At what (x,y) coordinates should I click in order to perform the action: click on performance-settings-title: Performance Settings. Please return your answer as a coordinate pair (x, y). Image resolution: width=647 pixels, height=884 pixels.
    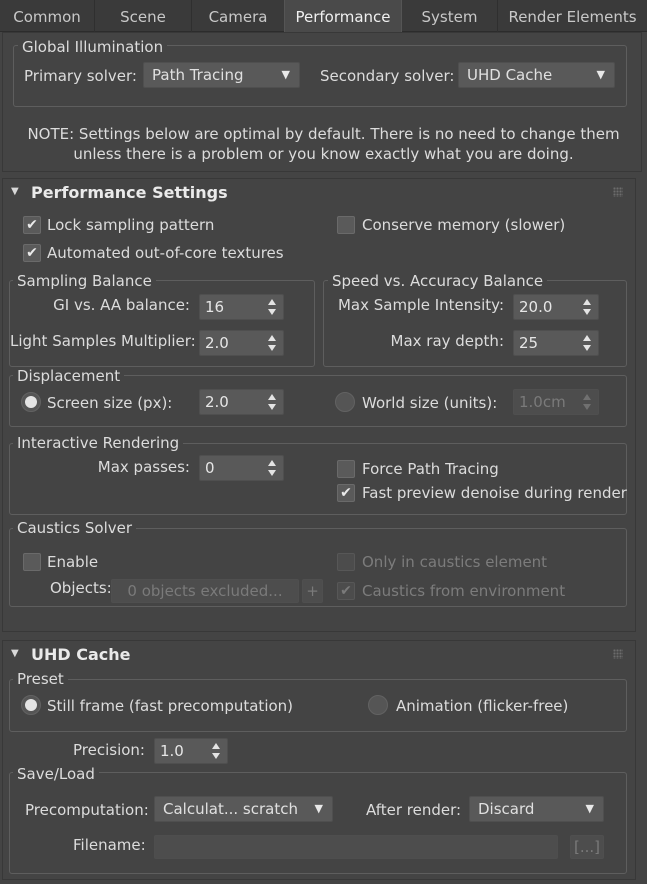
    Looking at the image, I should click on (129, 193).